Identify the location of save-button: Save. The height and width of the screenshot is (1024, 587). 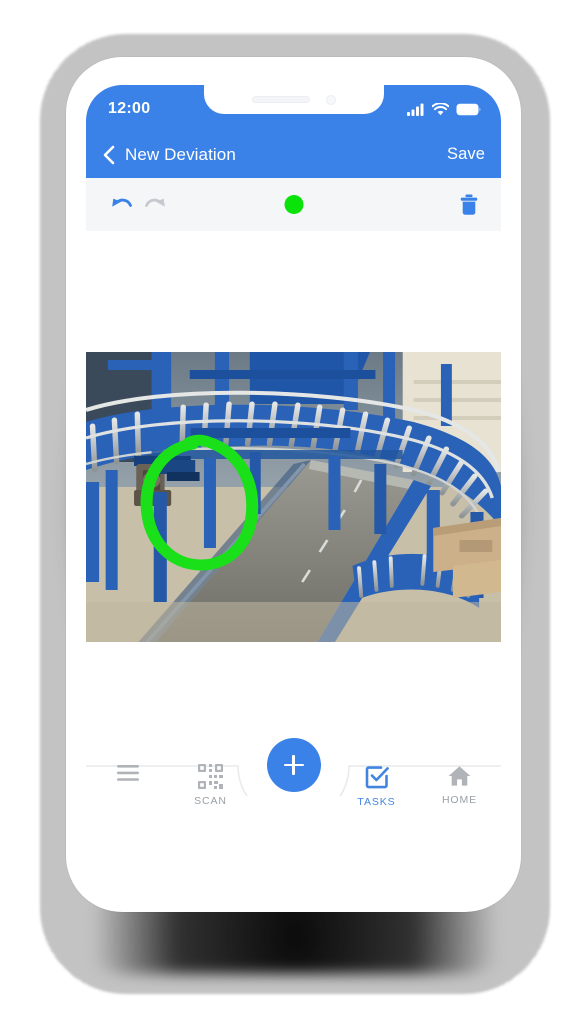
(466, 154).